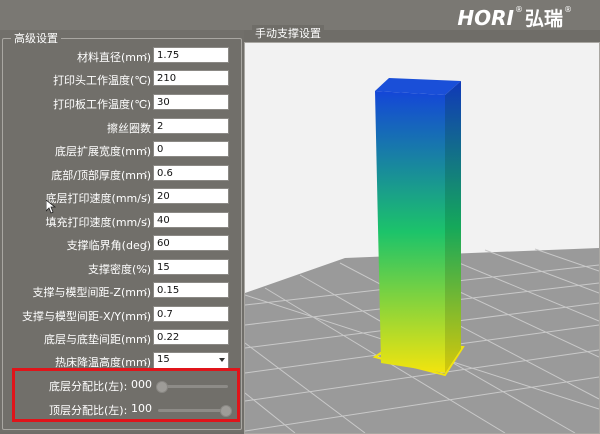  Describe the element at coordinates (191, 314) in the screenshot. I see `input-support-gap-xy: 0.7` at that location.